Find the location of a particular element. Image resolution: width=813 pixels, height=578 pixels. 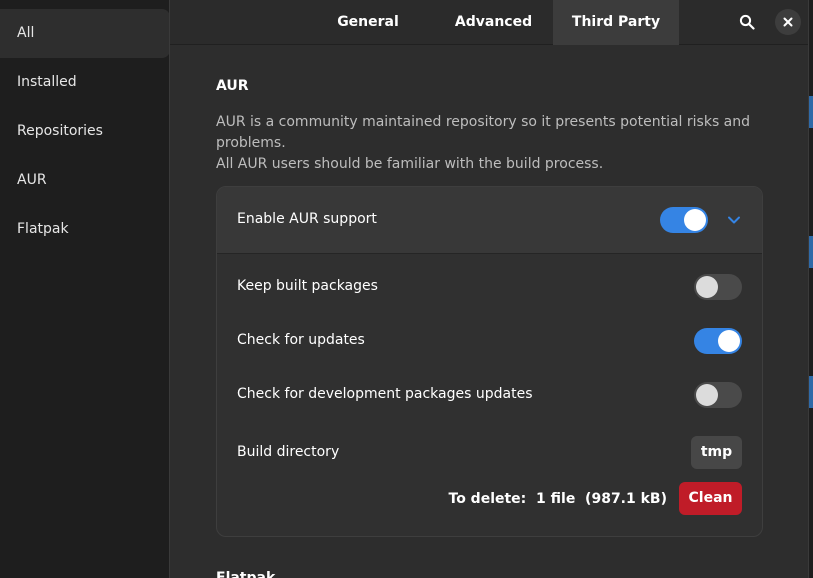

tab-general: General is located at coordinates (368, 22).